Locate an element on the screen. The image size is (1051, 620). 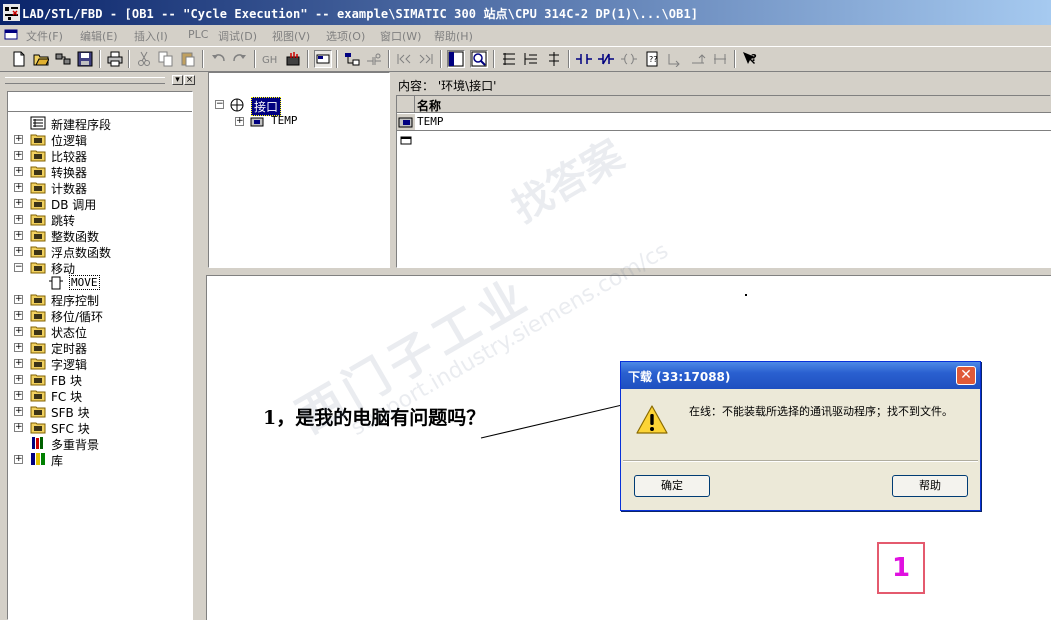
ladder-branch-icon is located at coordinates (531, 59).